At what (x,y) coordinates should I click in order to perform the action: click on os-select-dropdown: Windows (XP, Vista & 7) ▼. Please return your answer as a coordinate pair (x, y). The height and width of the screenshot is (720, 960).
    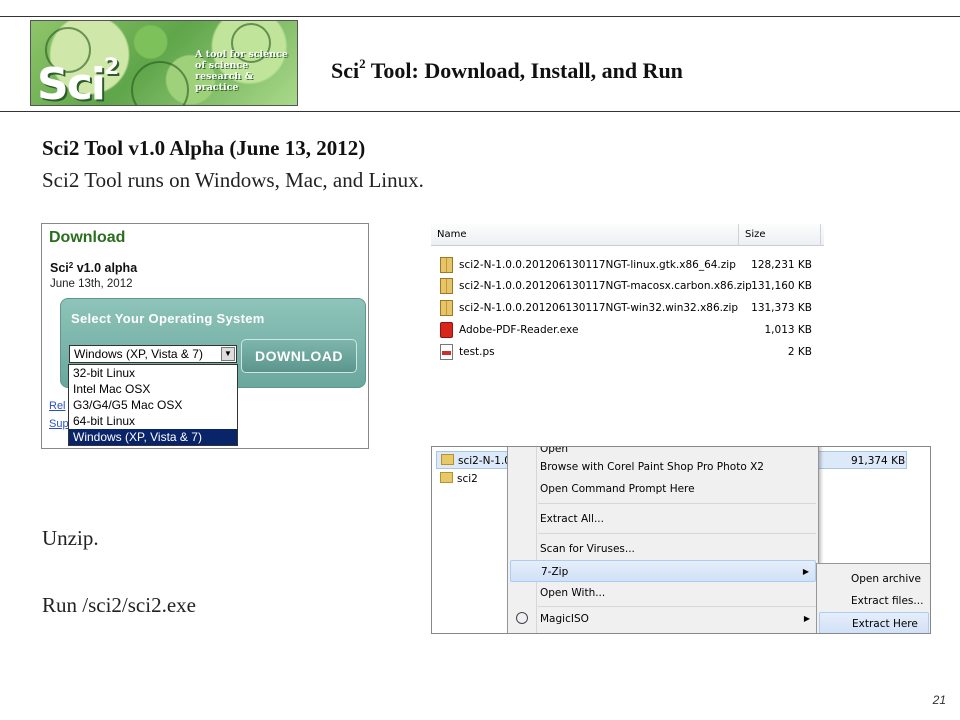
    Looking at the image, I should click on (153, 354).